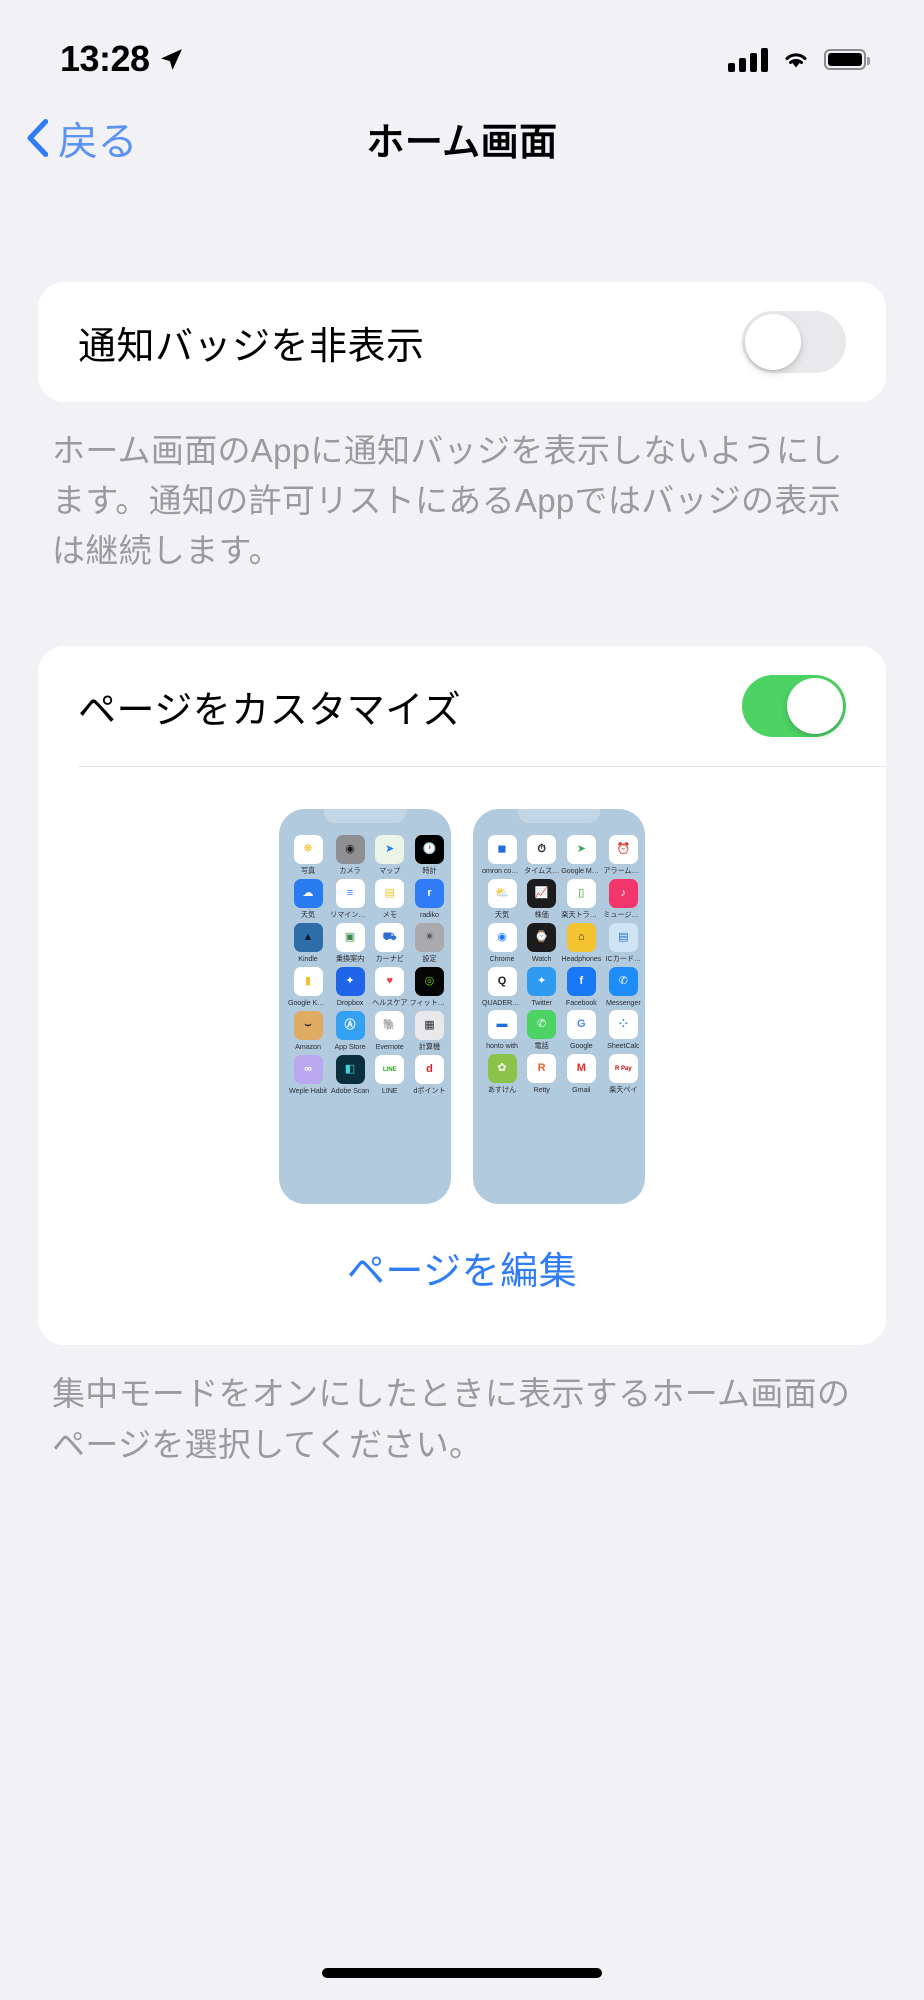 The image size is (924, 2000). Describe the element at coordinates (502, 1025) in the screenshot. I see `honto-with-icon: ▬` at that location.